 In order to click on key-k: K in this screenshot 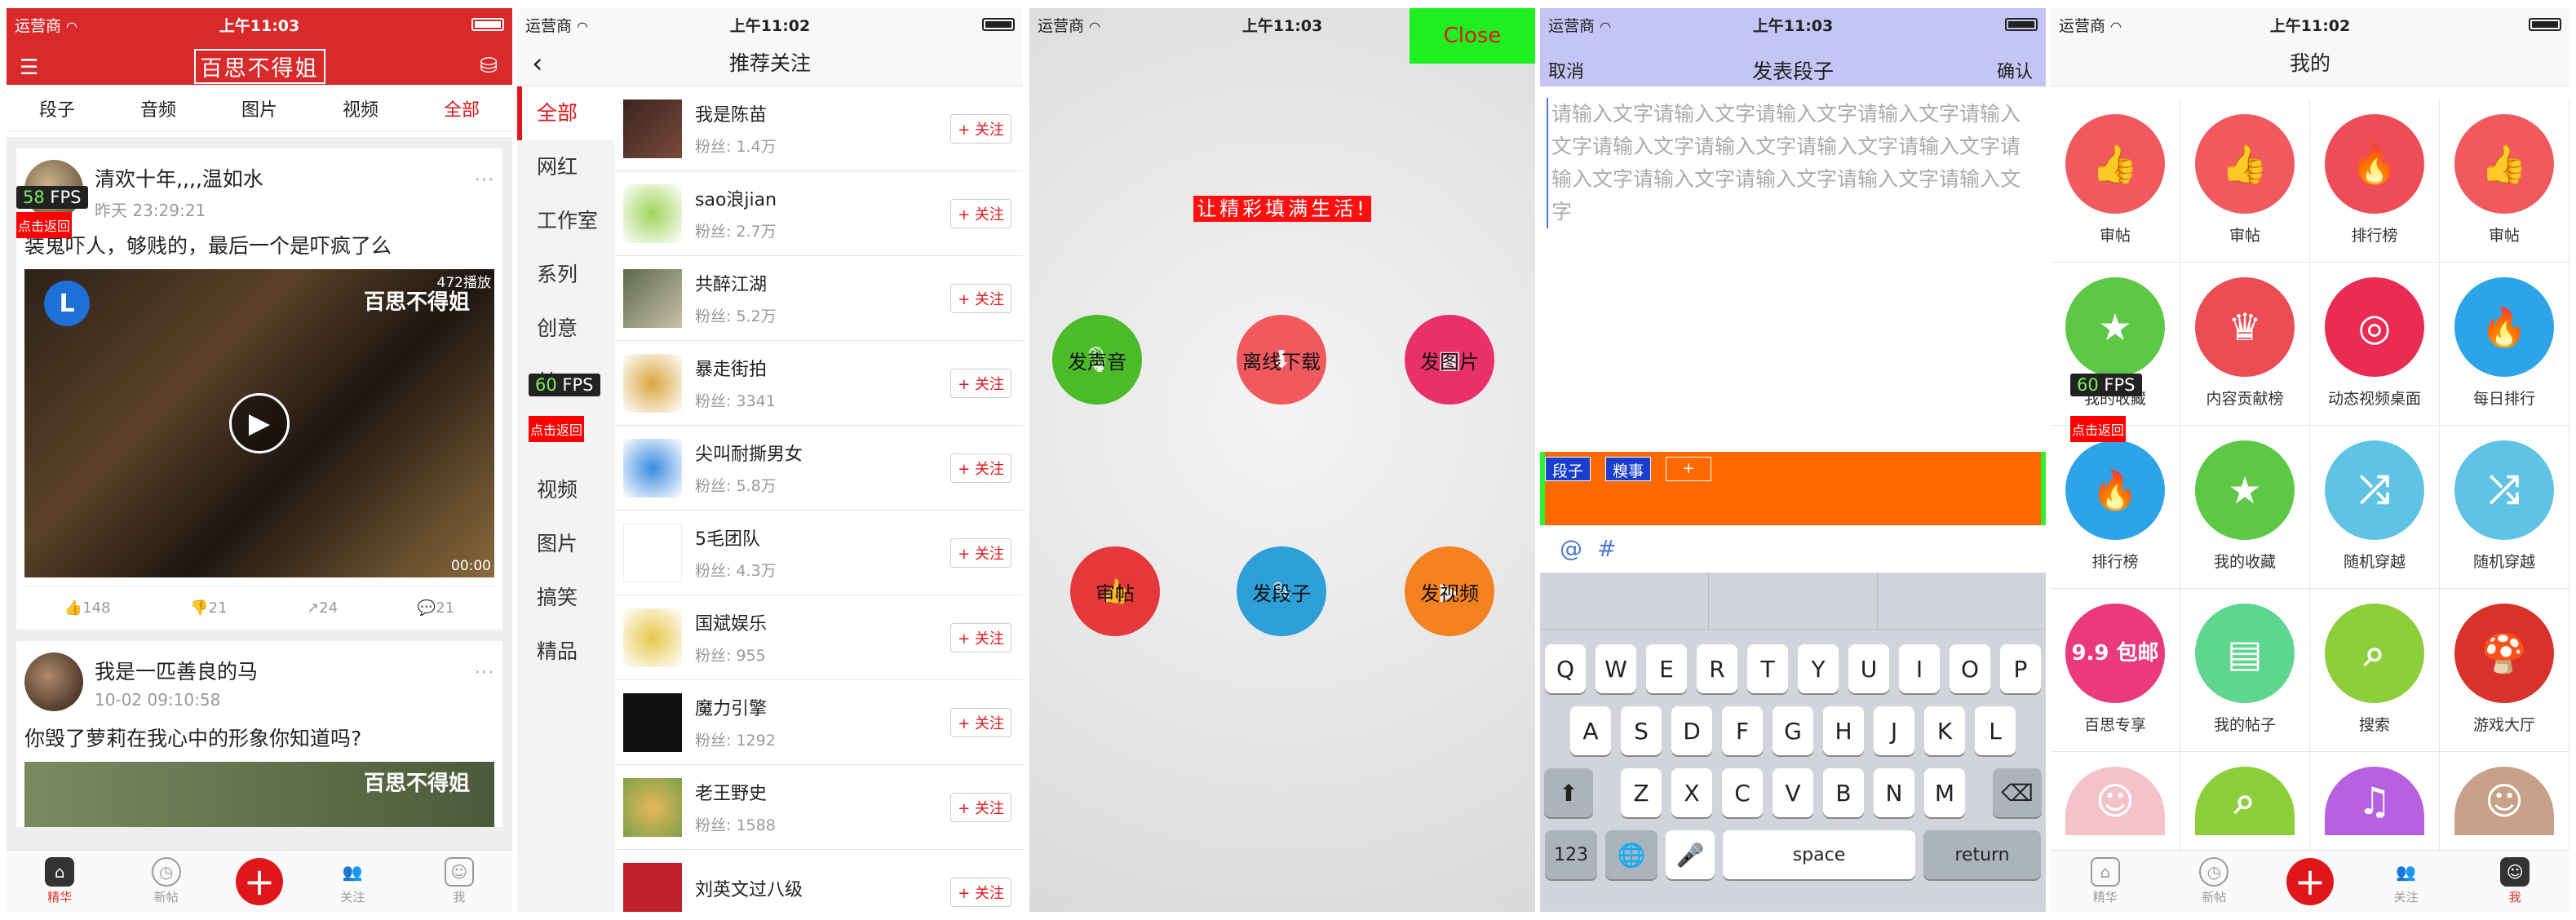, I will do `click(1944, 730)`.